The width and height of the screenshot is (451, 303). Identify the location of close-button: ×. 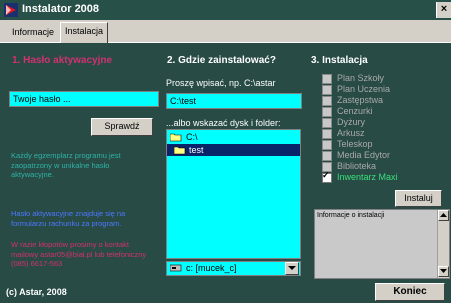
(443, 10).